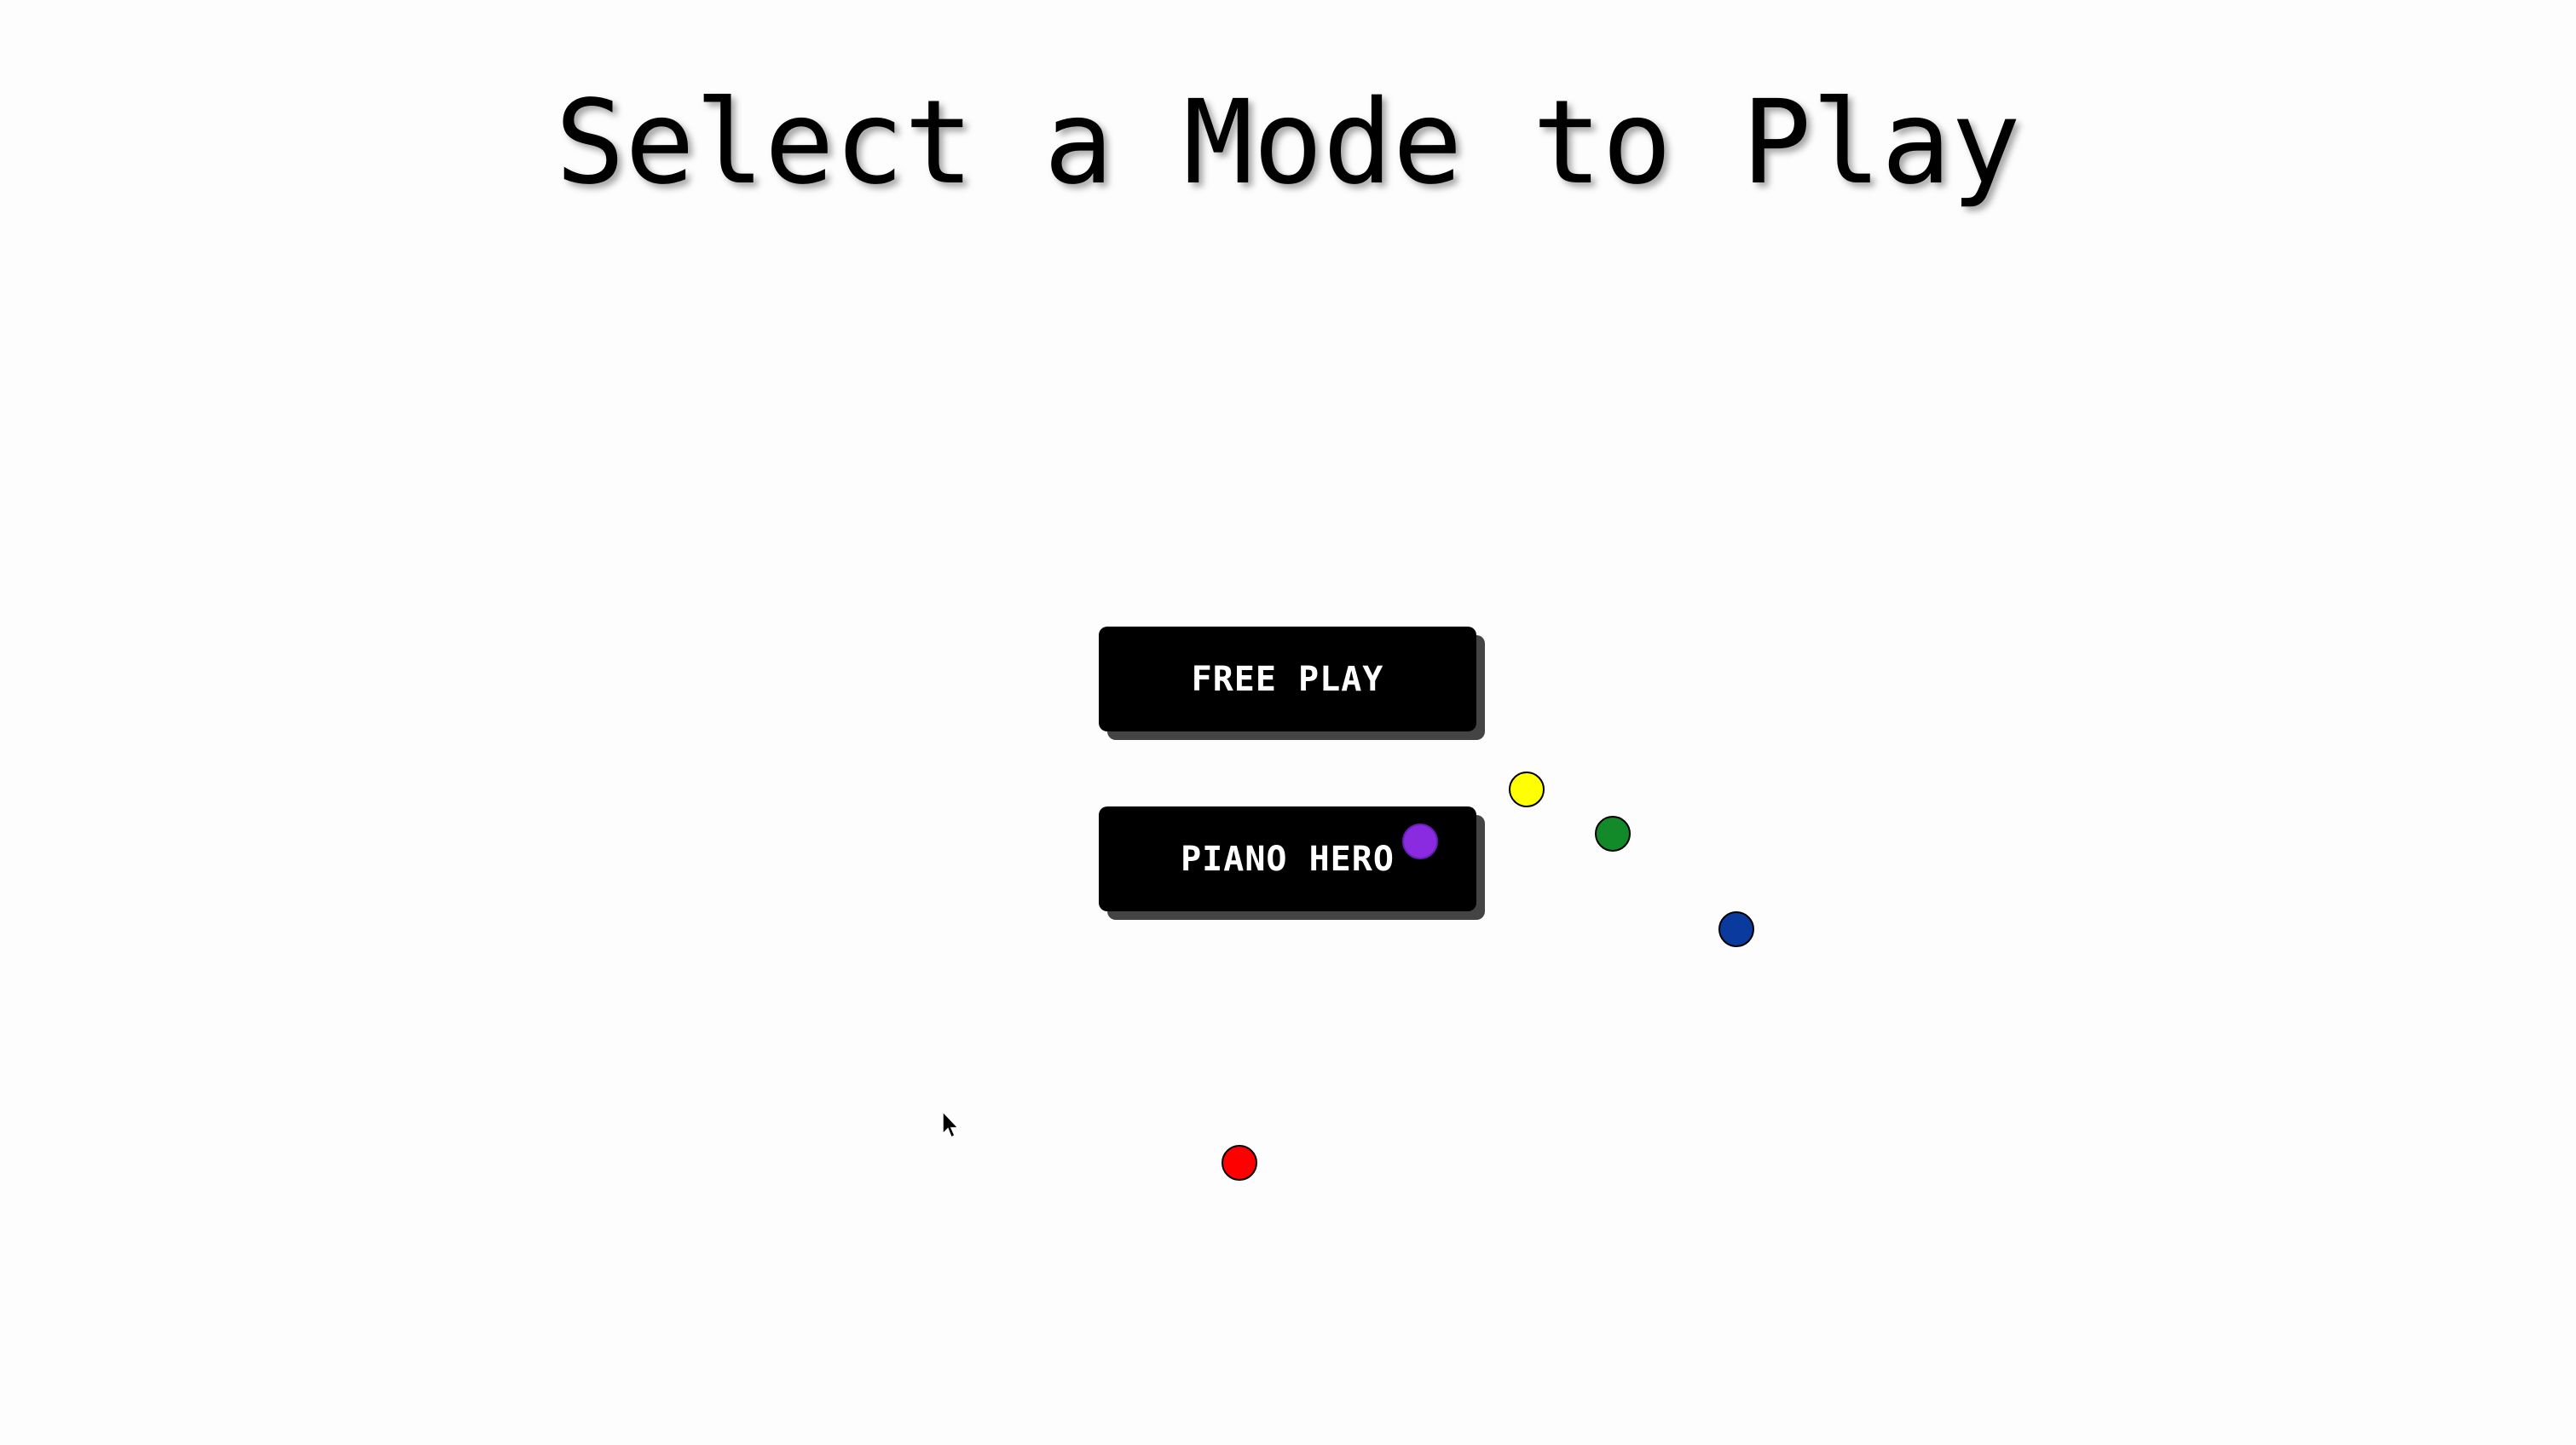 The image size is (2576, 1445). Describe the element at coordinates (1613, 834) in the screenshot. I see `green-ball` at that location.